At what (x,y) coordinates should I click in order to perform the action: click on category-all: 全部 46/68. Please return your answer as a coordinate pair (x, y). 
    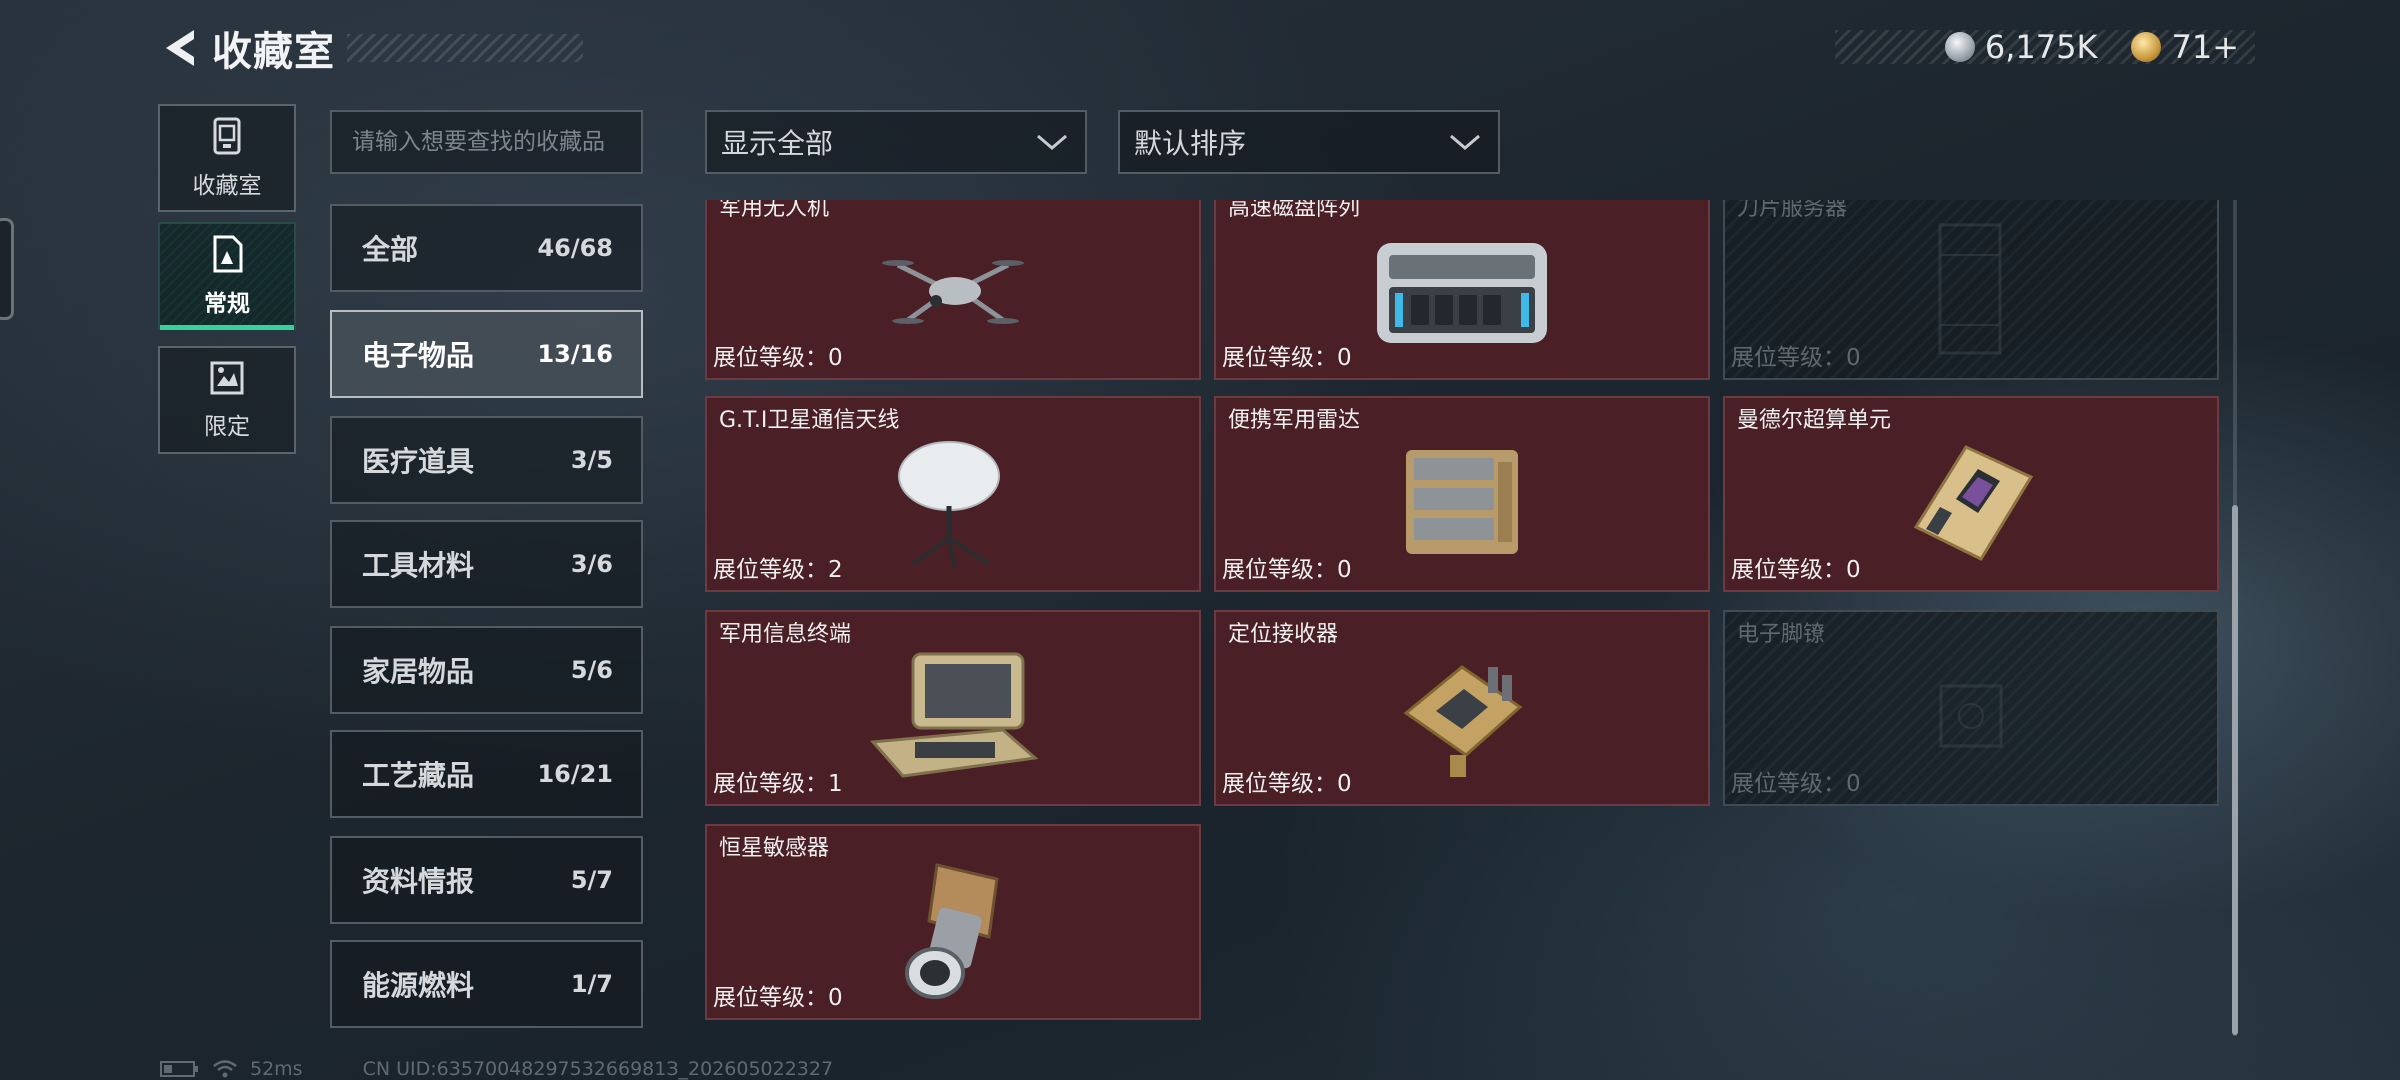
    Looking at the image, I should click on (486, 248).